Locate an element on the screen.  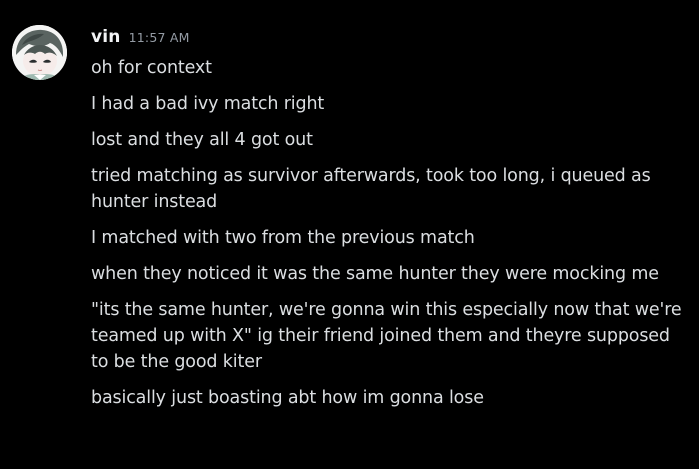
message-header: vin 11:57 AM is located at coordinates (140, 38).